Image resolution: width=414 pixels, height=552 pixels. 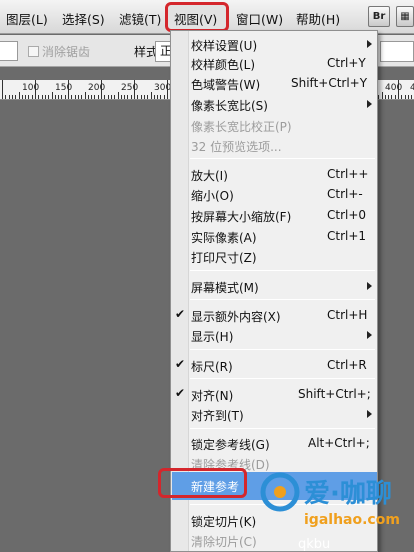 I want to click on menu-item-lock-guides: 锁定参考线(G) Alt+Ctrl+;, so click(x=274, y=443).